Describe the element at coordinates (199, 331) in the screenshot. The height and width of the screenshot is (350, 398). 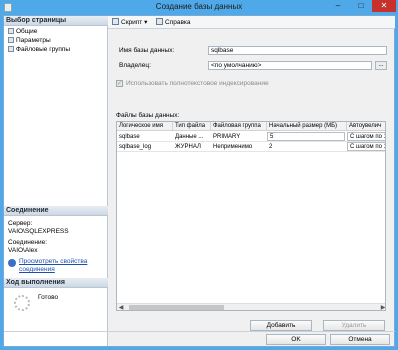
I see `footer-divider` at that location.